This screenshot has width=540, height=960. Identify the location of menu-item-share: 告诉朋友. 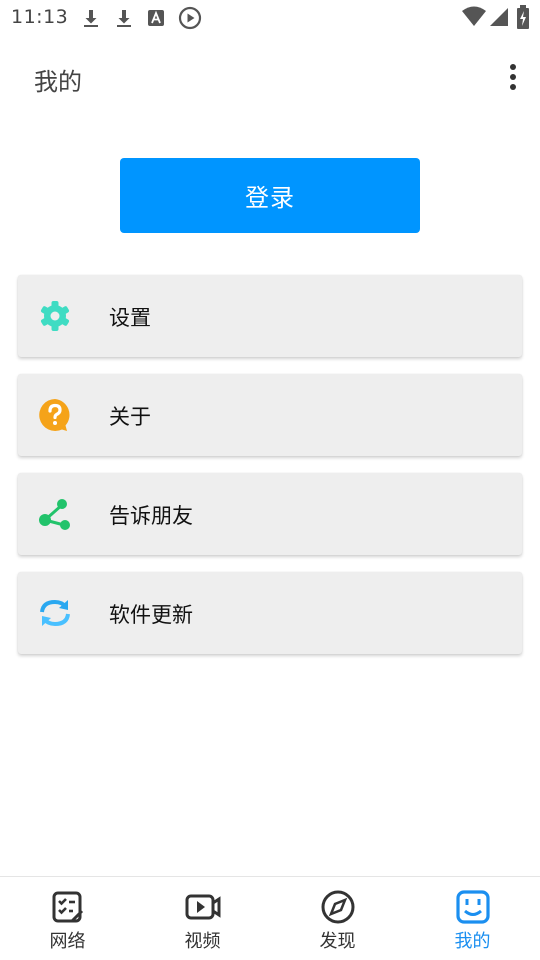
(270, 514).